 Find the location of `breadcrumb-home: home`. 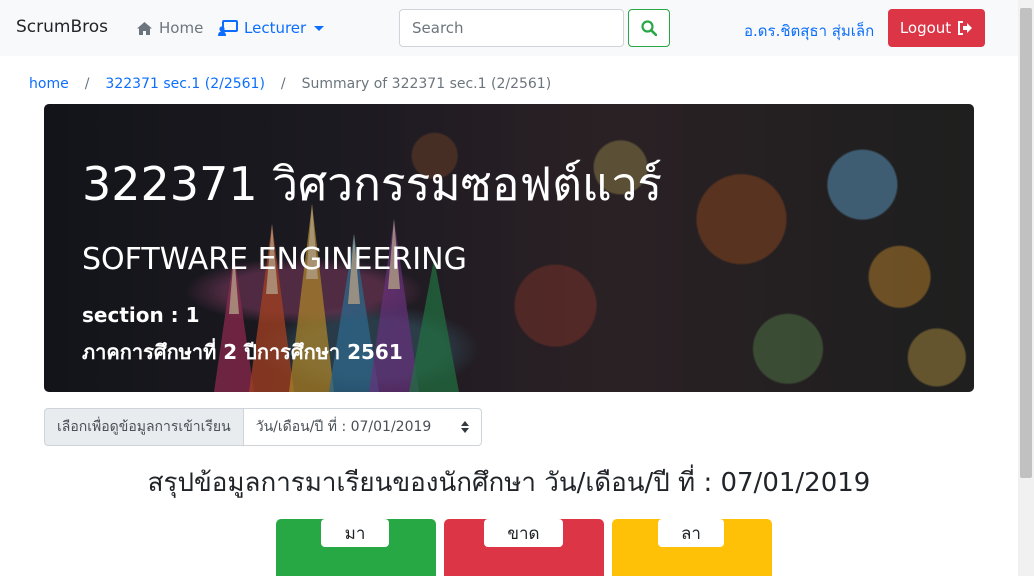

breadcrumb-home: home is located at coordinates (49, 84).